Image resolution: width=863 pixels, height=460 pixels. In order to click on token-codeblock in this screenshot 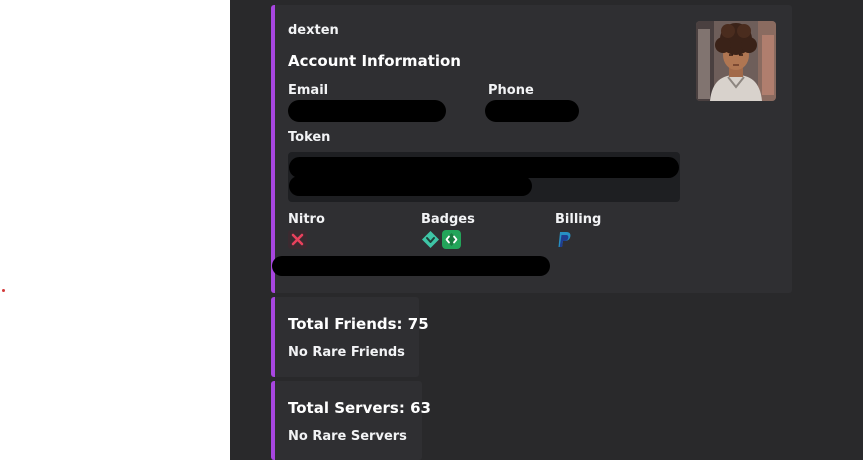, I will do `click(484, 177)`.